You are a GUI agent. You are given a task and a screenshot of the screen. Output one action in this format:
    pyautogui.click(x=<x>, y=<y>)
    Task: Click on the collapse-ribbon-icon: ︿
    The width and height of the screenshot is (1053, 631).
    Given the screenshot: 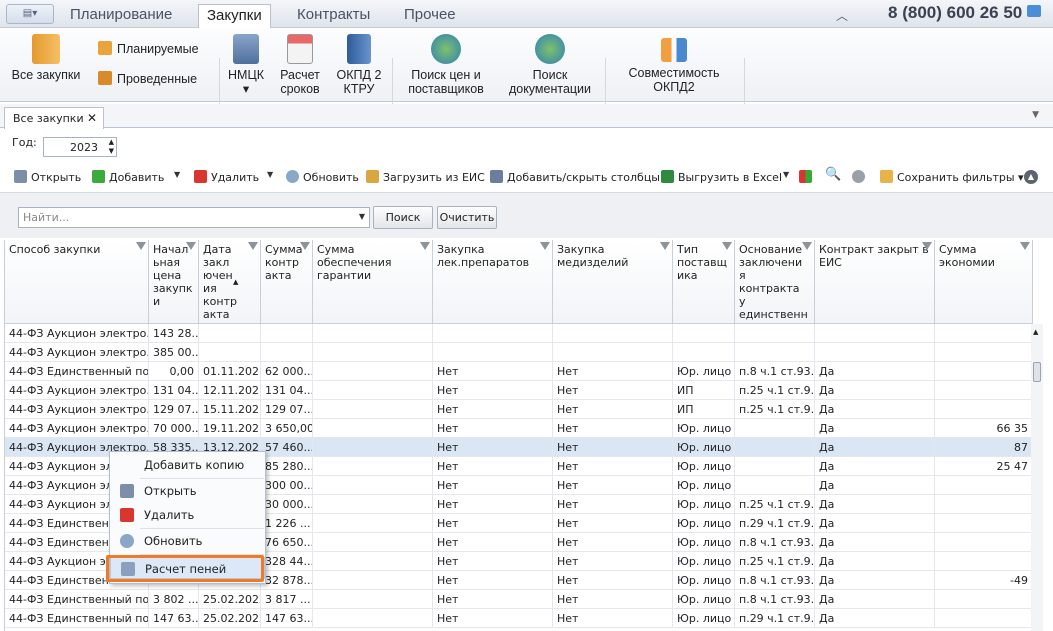 What is the action you would take?
    pyautogui.click(x=842, y=15)
    